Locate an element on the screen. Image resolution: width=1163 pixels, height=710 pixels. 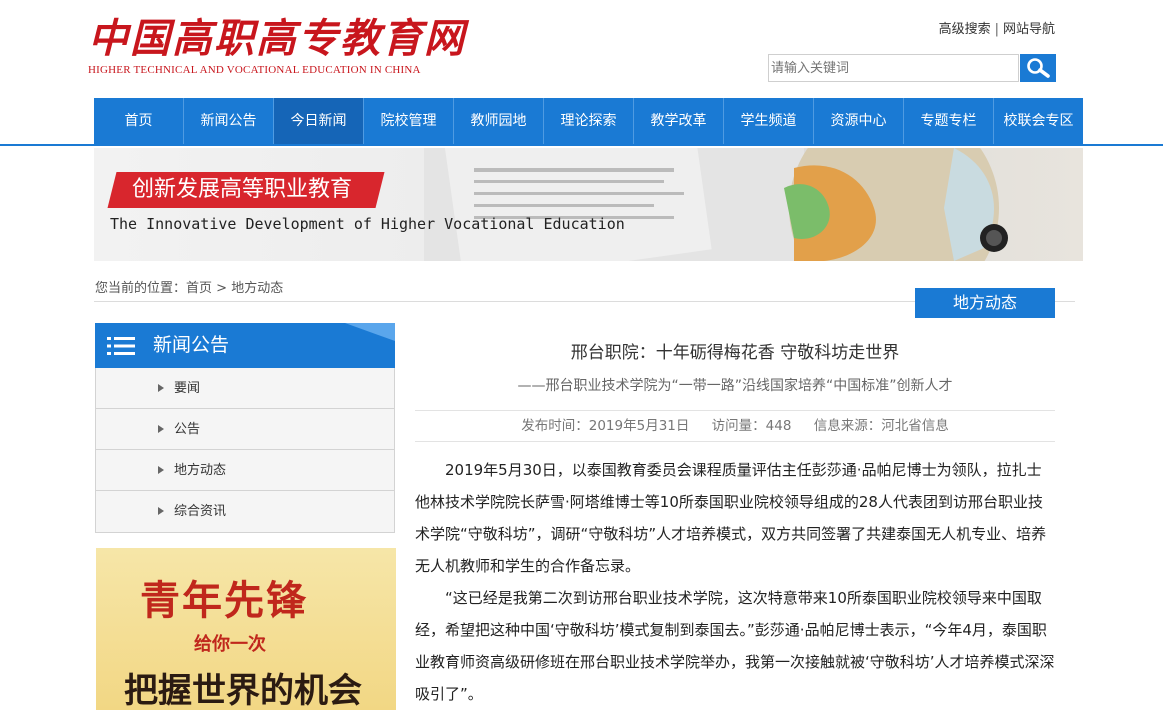
nav-news-notice: 新闻公告 is located at coordinates (229, 121).